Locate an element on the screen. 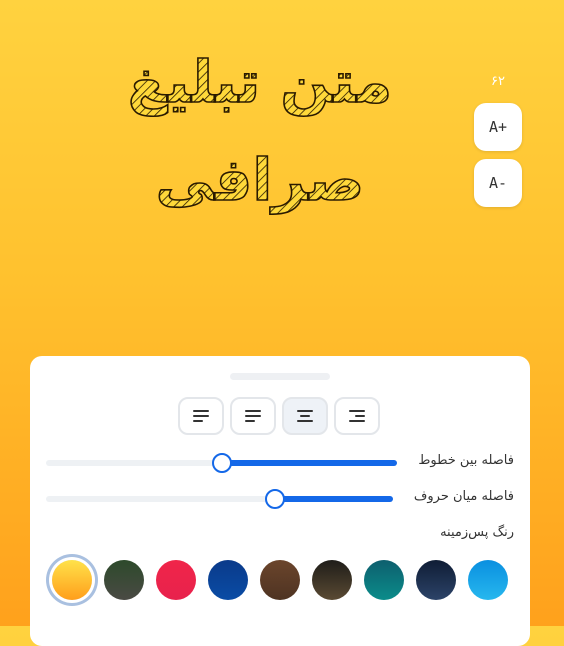  color-swatch-sky is located at coordinates (488, 580).